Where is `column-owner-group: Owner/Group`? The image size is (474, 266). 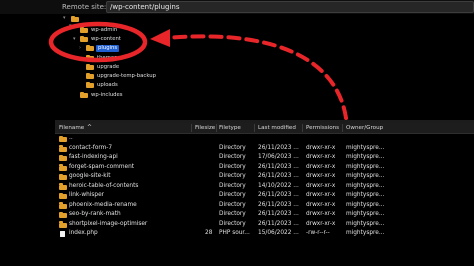
column-owner-group: Owner/Group is located at coordinates (364, 128).